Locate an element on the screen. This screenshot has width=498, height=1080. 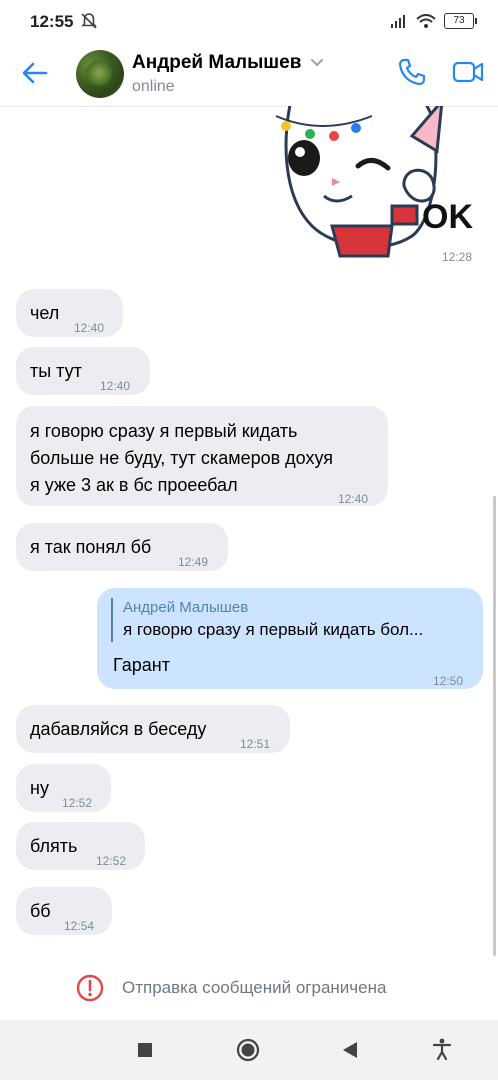
message-time: 12:54 is located at coordinates (79, 926).